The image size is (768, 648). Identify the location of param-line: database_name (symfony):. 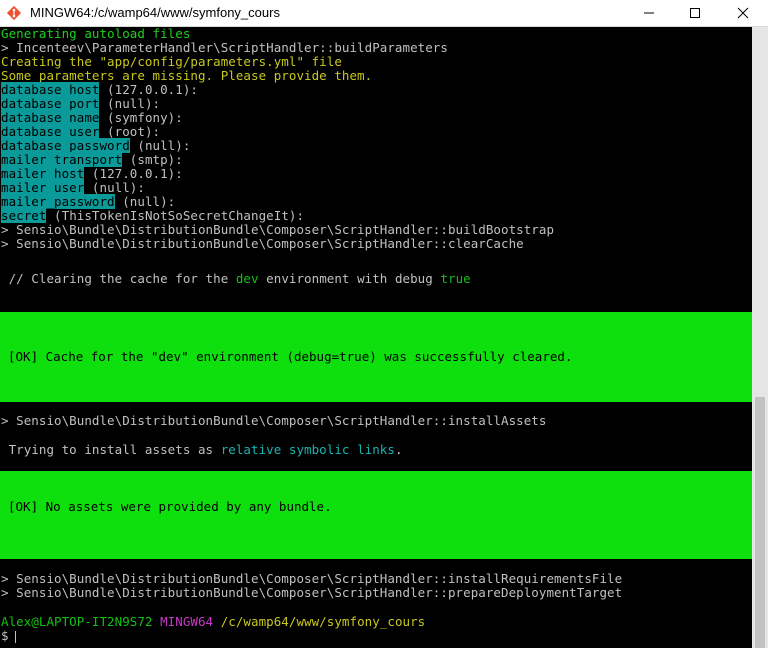
(92, 117).